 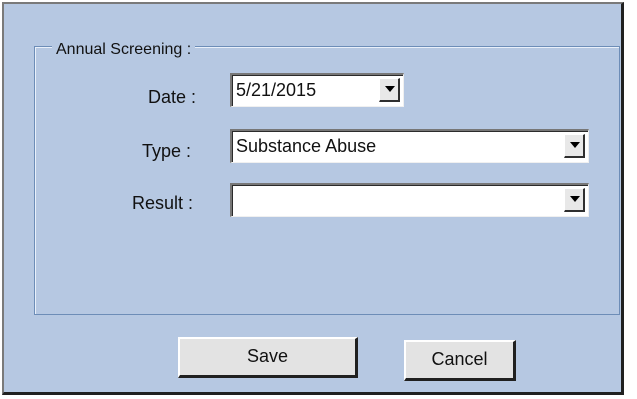 What do you see at coordinates (306, 146) in the screenshot?
I see `type-value: Substance Abuse` at bounding box center [306, 146].